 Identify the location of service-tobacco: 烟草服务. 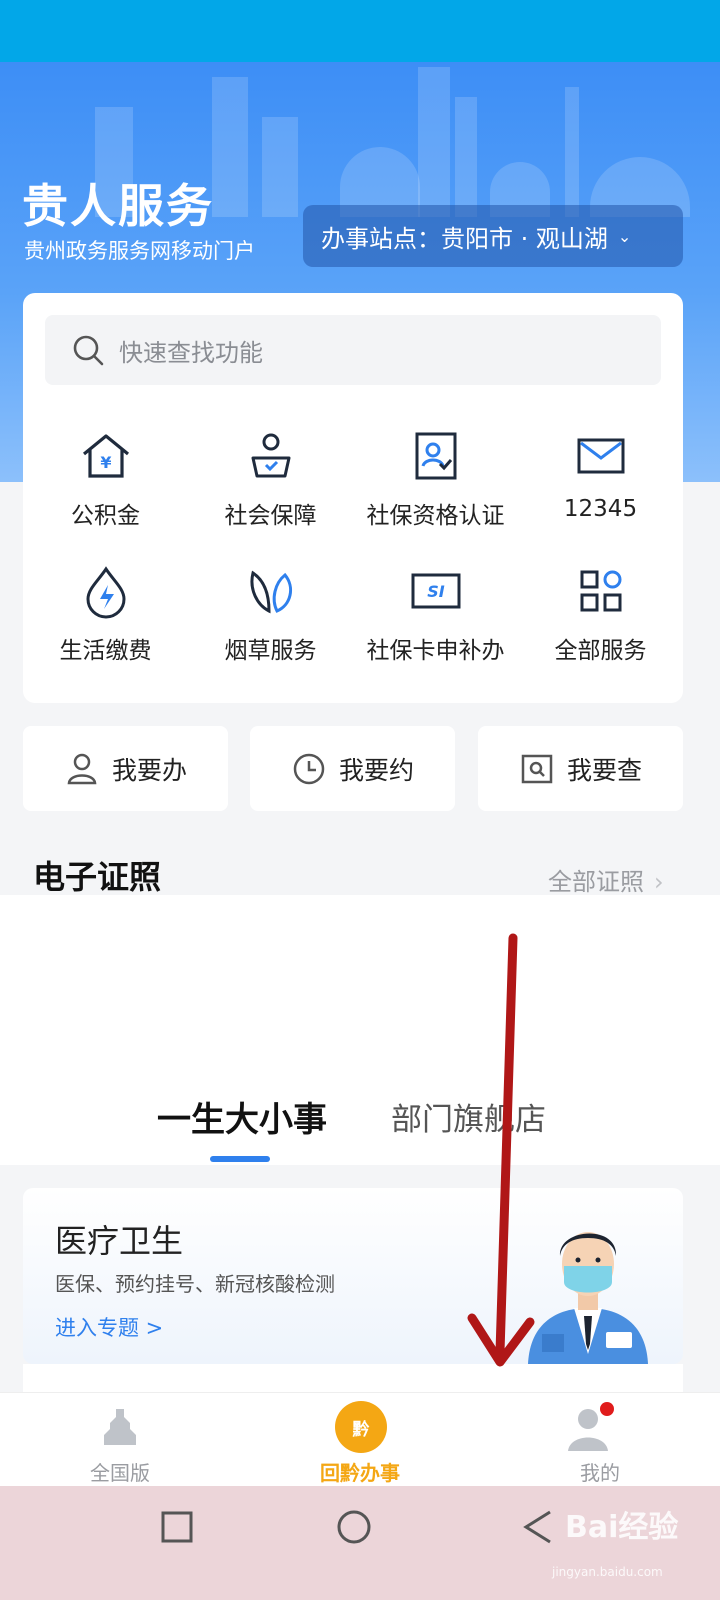
(270, 614).